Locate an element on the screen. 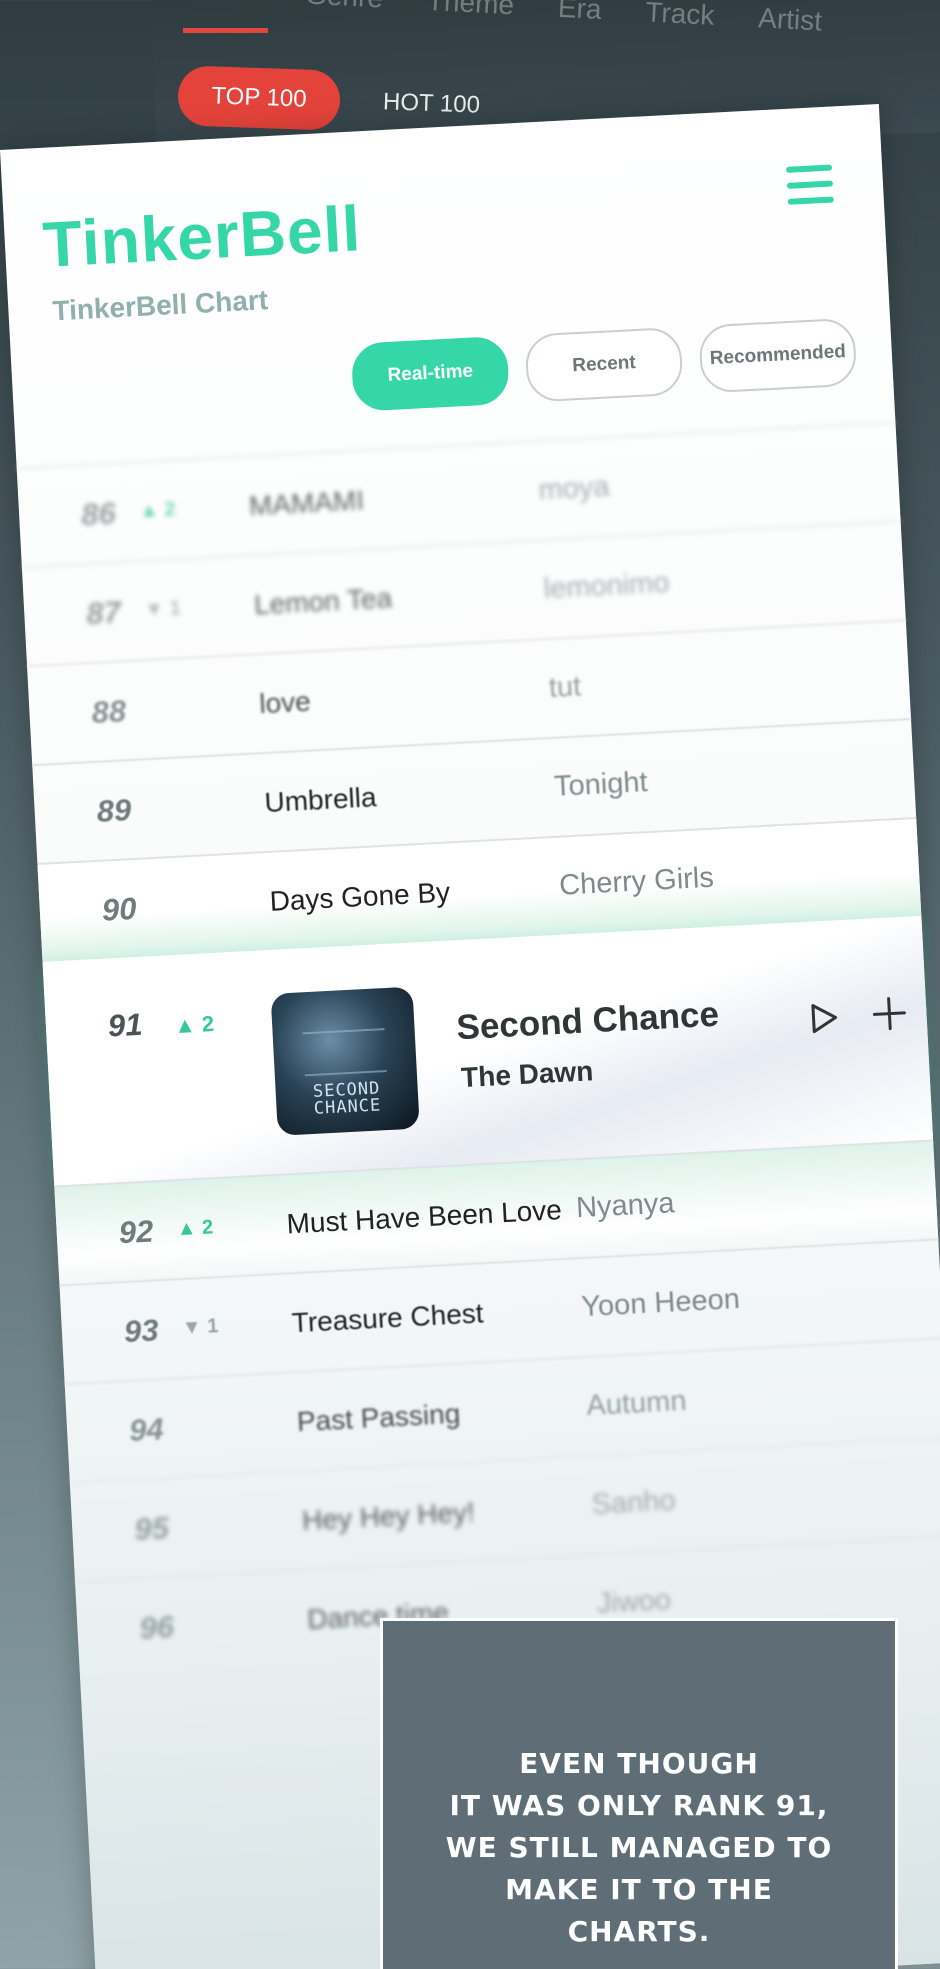  featured-song-title: Second Chance is located at coordinates (587, 1021).